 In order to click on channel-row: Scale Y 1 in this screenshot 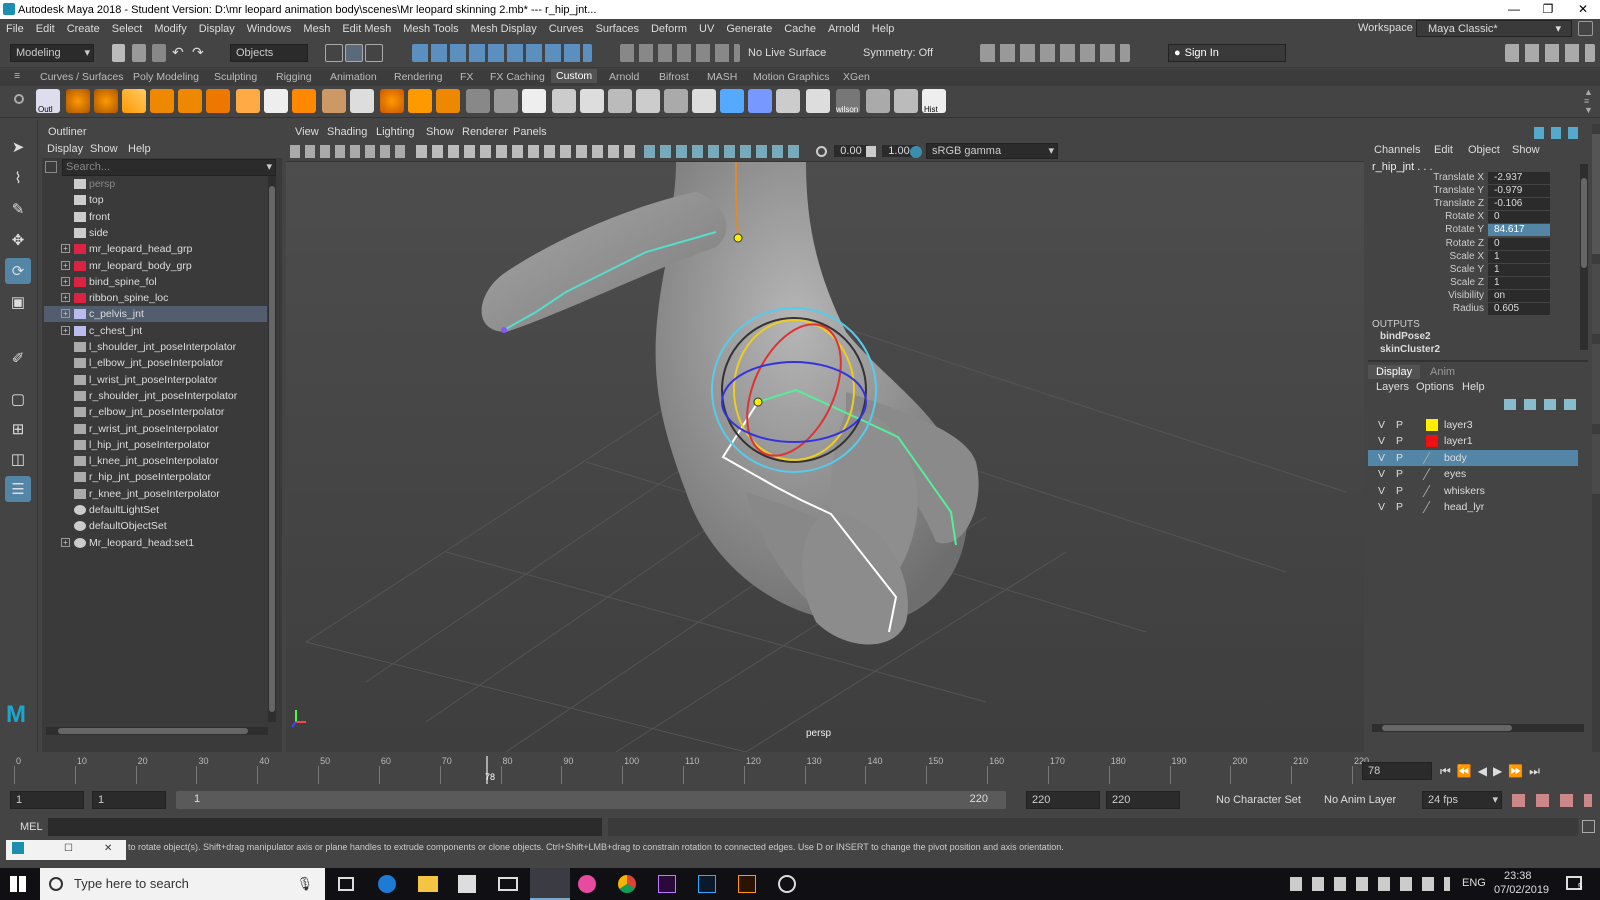, I will do `click(1480, 270)`.